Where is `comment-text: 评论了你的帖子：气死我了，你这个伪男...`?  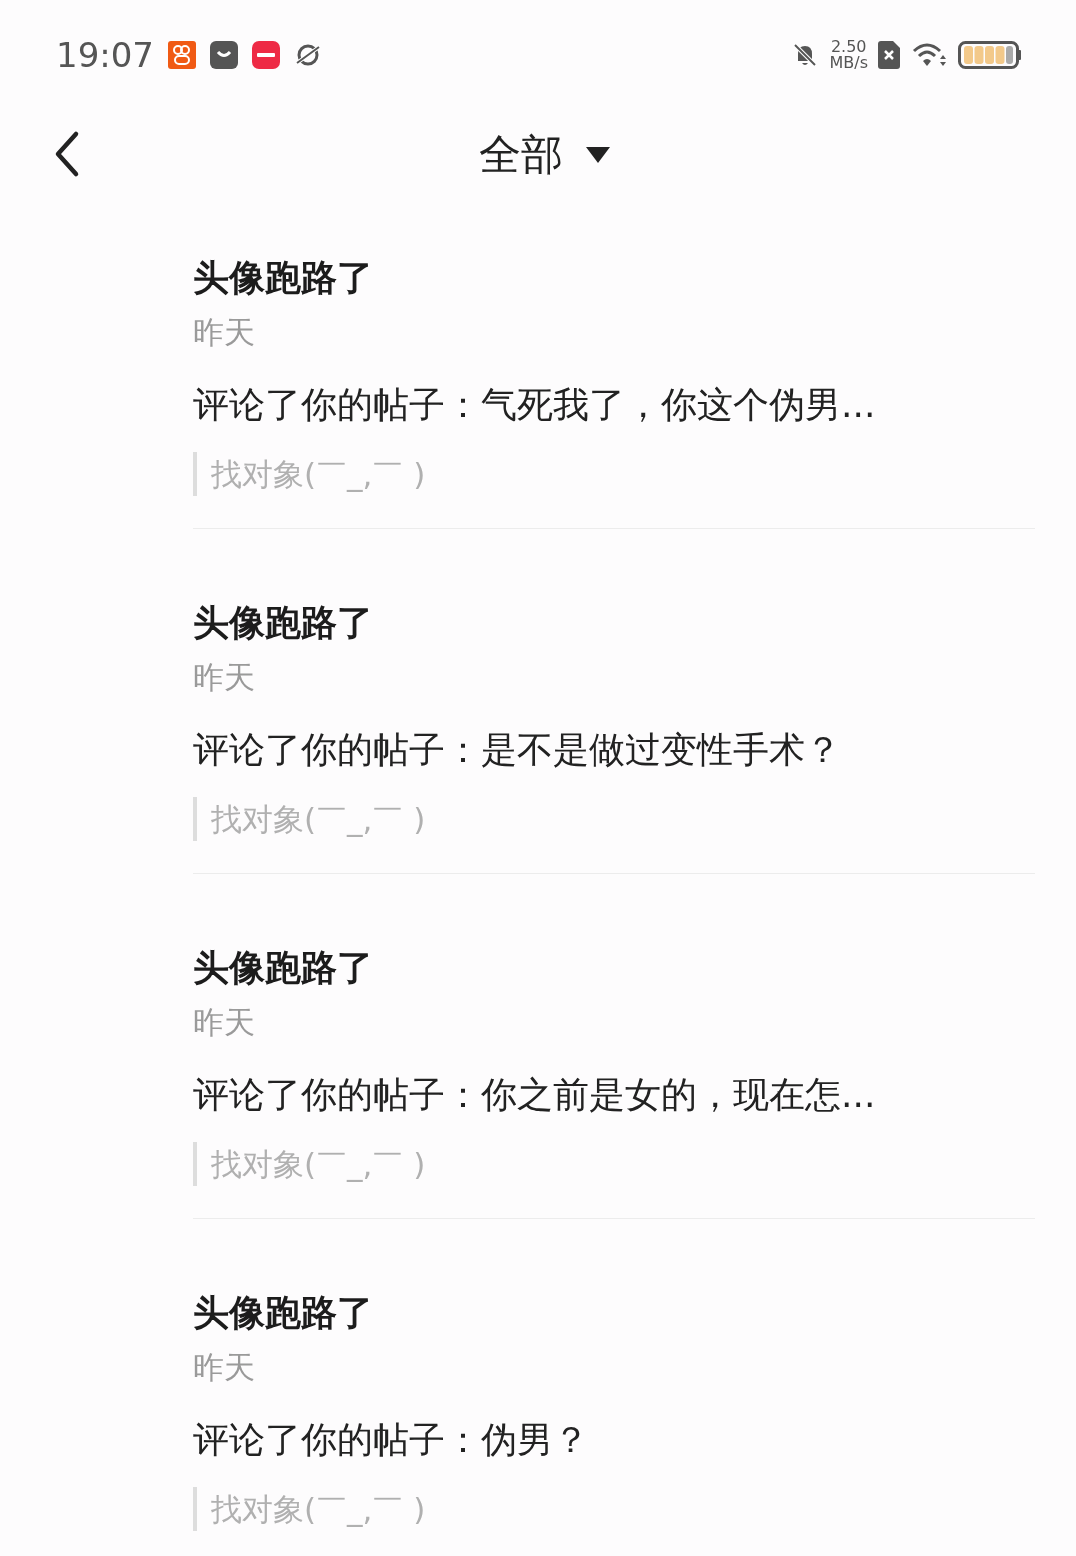
comment-text: 评论了你的帖子：气死我了，你这个伪男... is located at coordinates (614, 405).